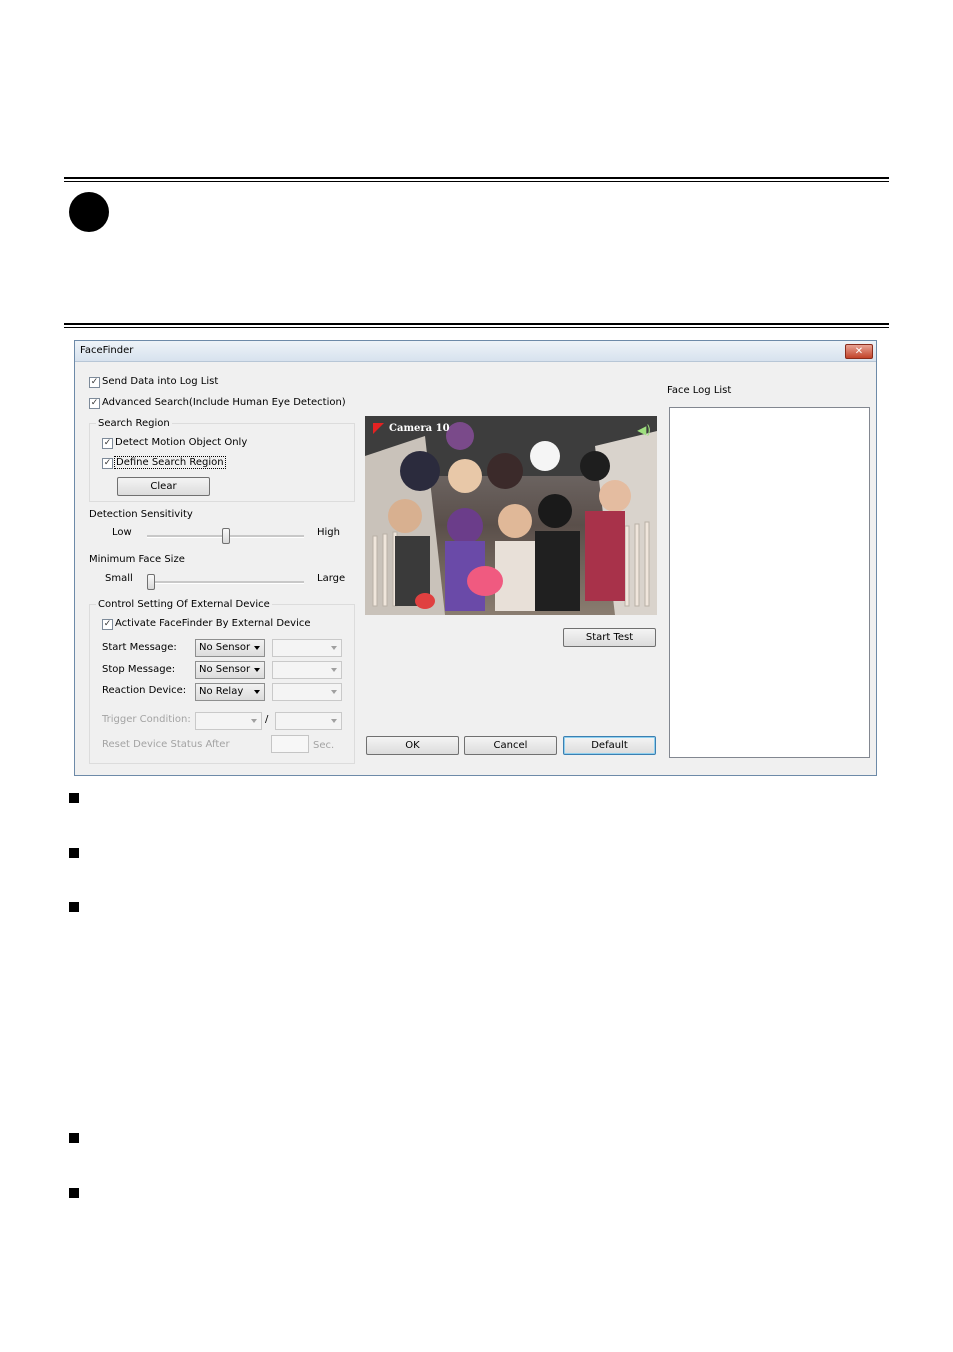 This screenshot has width=953, height=1352. I want to click on stop-message-select: No Sensor, so click(230, 670).